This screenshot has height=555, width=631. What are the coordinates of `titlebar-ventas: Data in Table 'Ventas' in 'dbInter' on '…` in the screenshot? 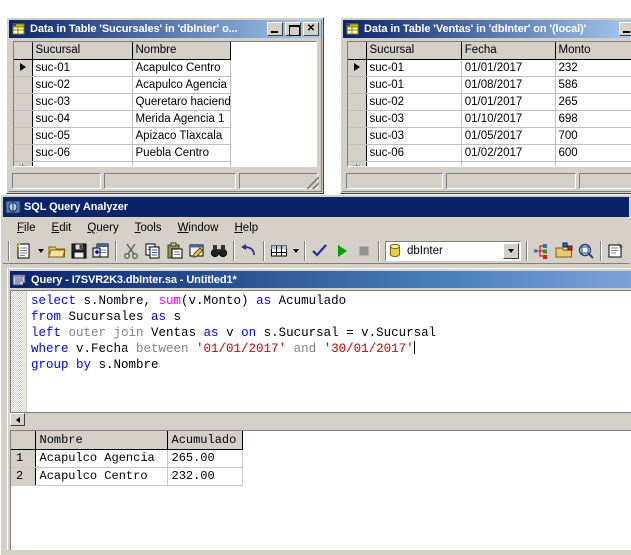 It's located at (487, 29).